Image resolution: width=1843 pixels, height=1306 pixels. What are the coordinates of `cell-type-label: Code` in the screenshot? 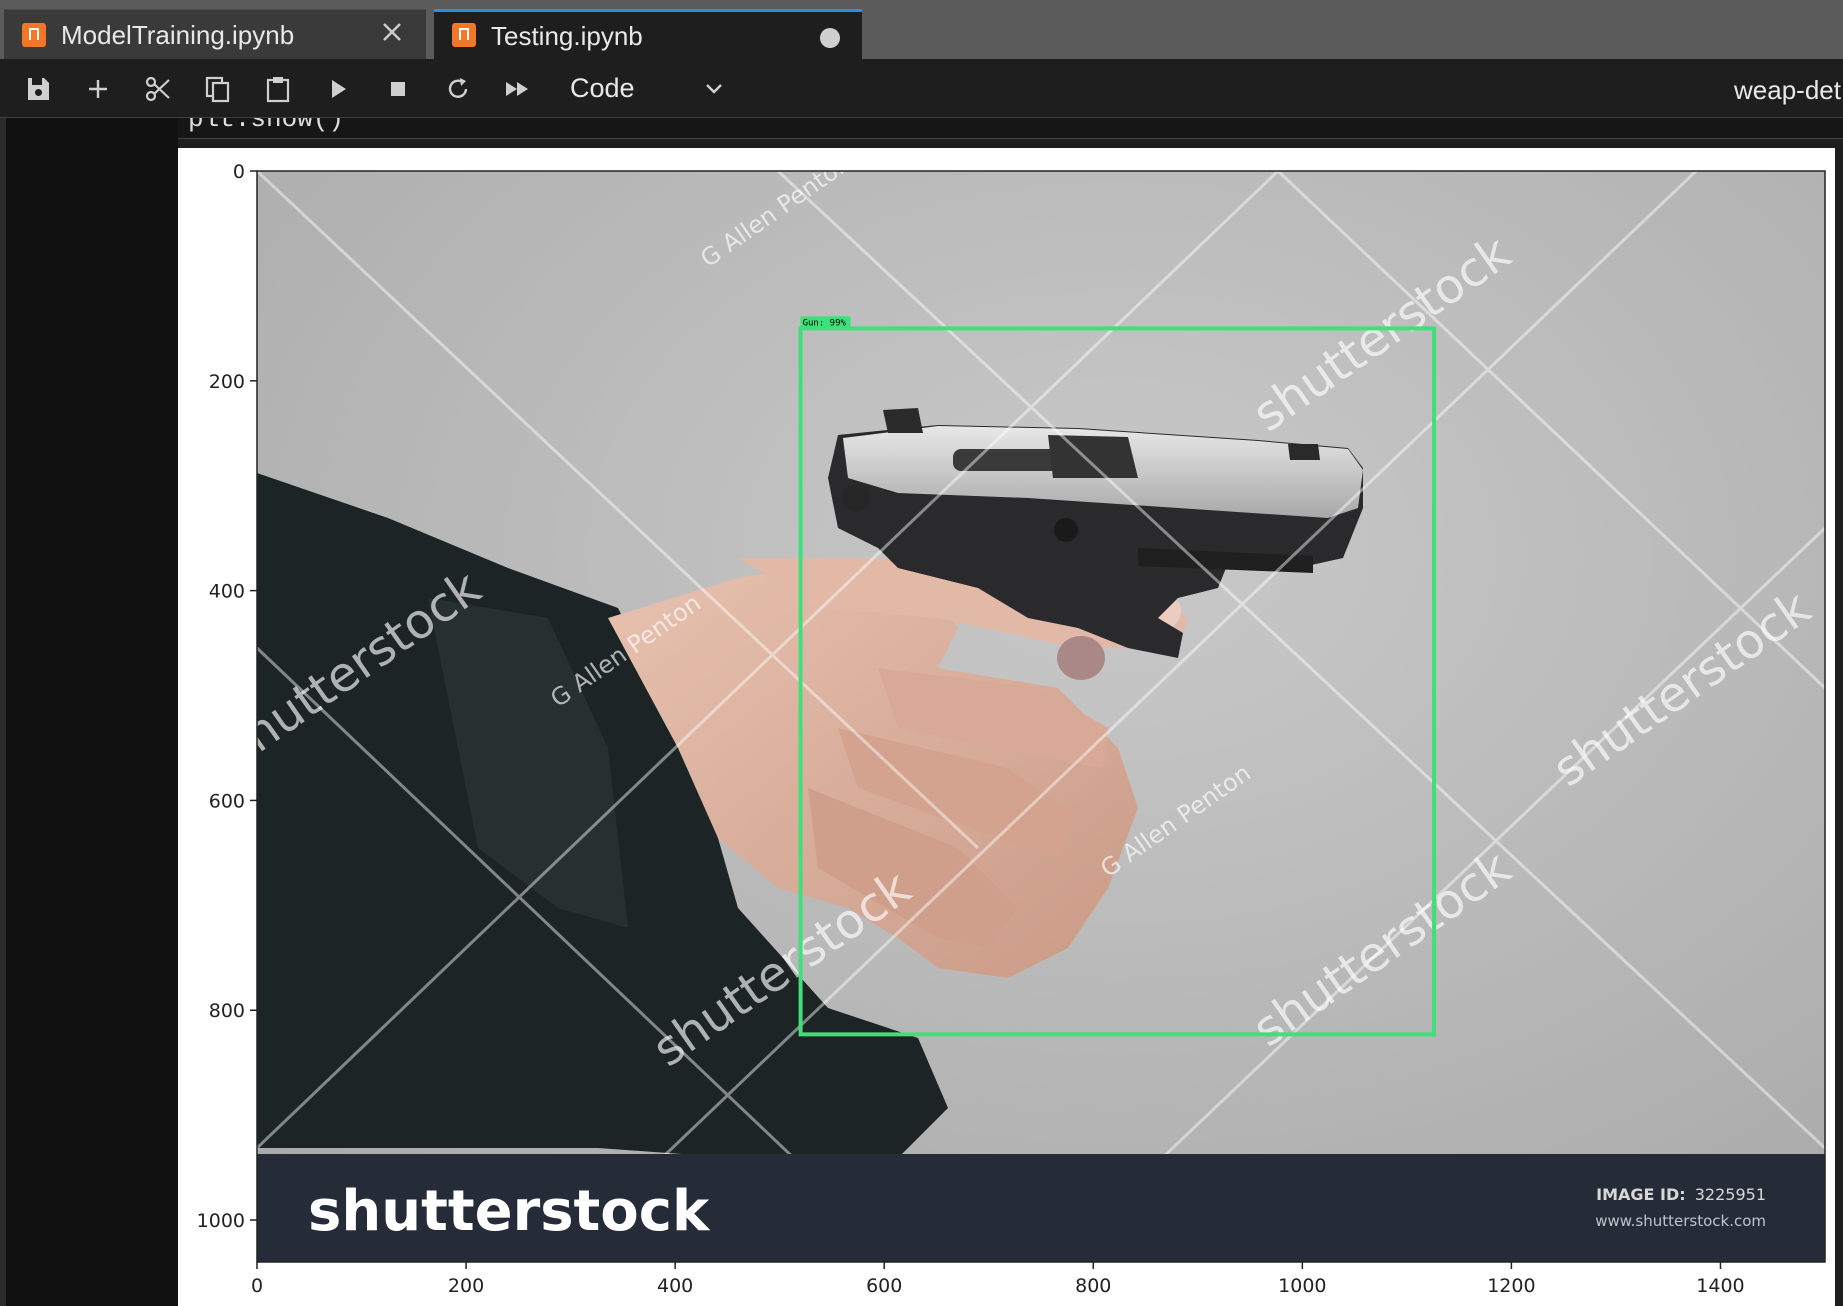 It's located at (602, 88).